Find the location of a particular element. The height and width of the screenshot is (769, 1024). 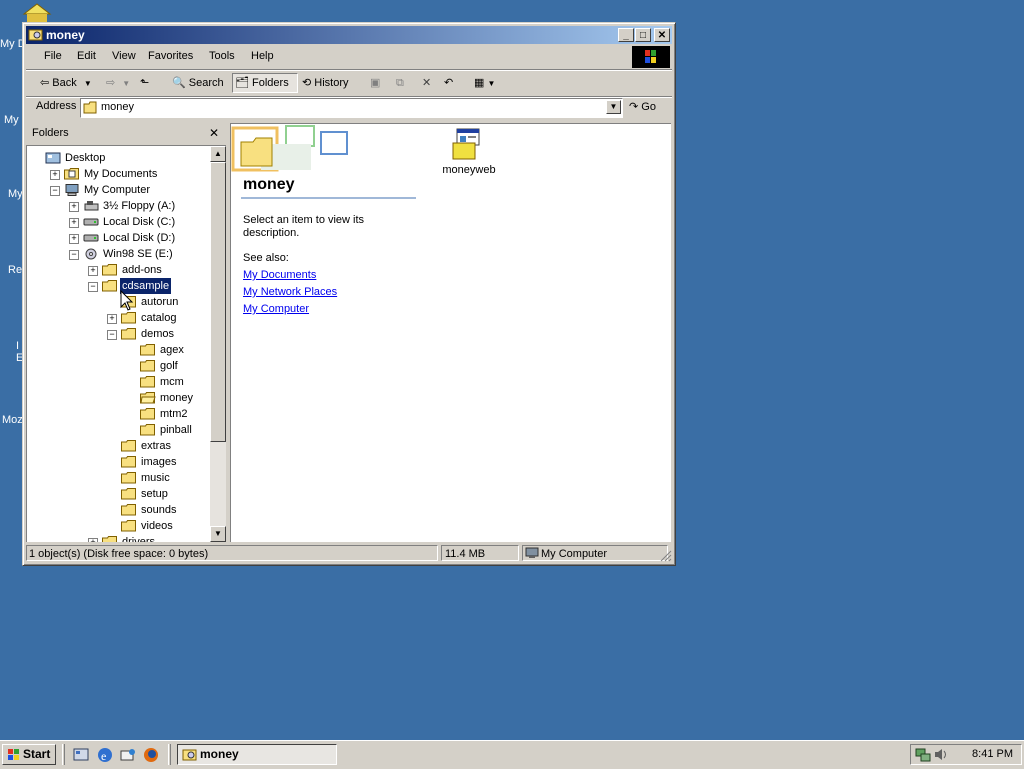

scroll-thumb is located at coordinates (218, 302).